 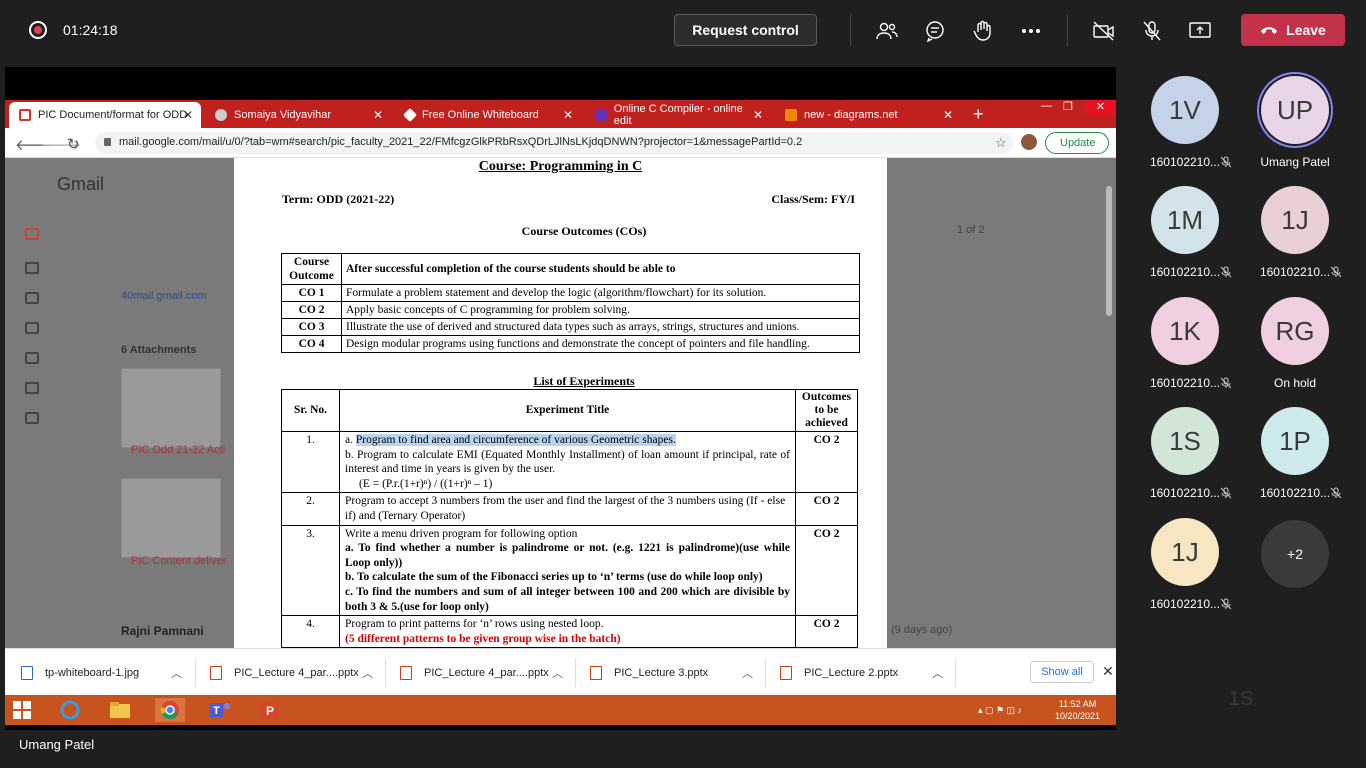 What do you see at coordinates (1295, 441) in the screenshot?
I see `participant-avatar: 1P` at bounding box center [1295, 441].